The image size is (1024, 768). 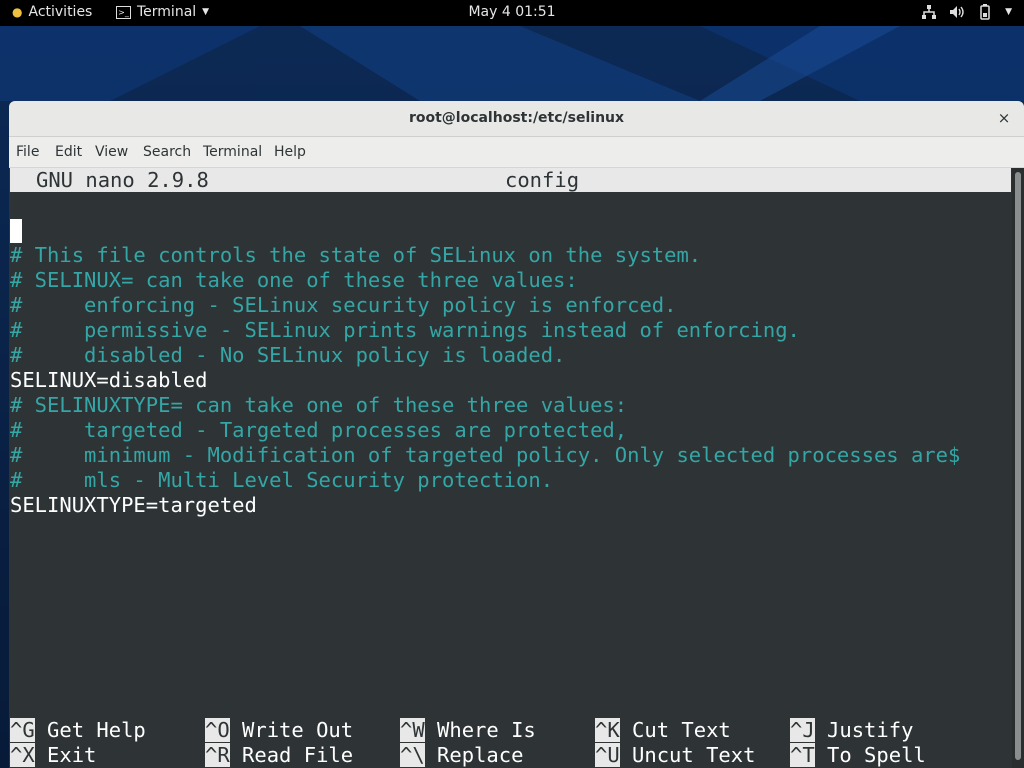 What do you see at coordinates (291, 730) in the screenshot?
I see `shortcut-label: Write Out` at bounding box center [291, 730].